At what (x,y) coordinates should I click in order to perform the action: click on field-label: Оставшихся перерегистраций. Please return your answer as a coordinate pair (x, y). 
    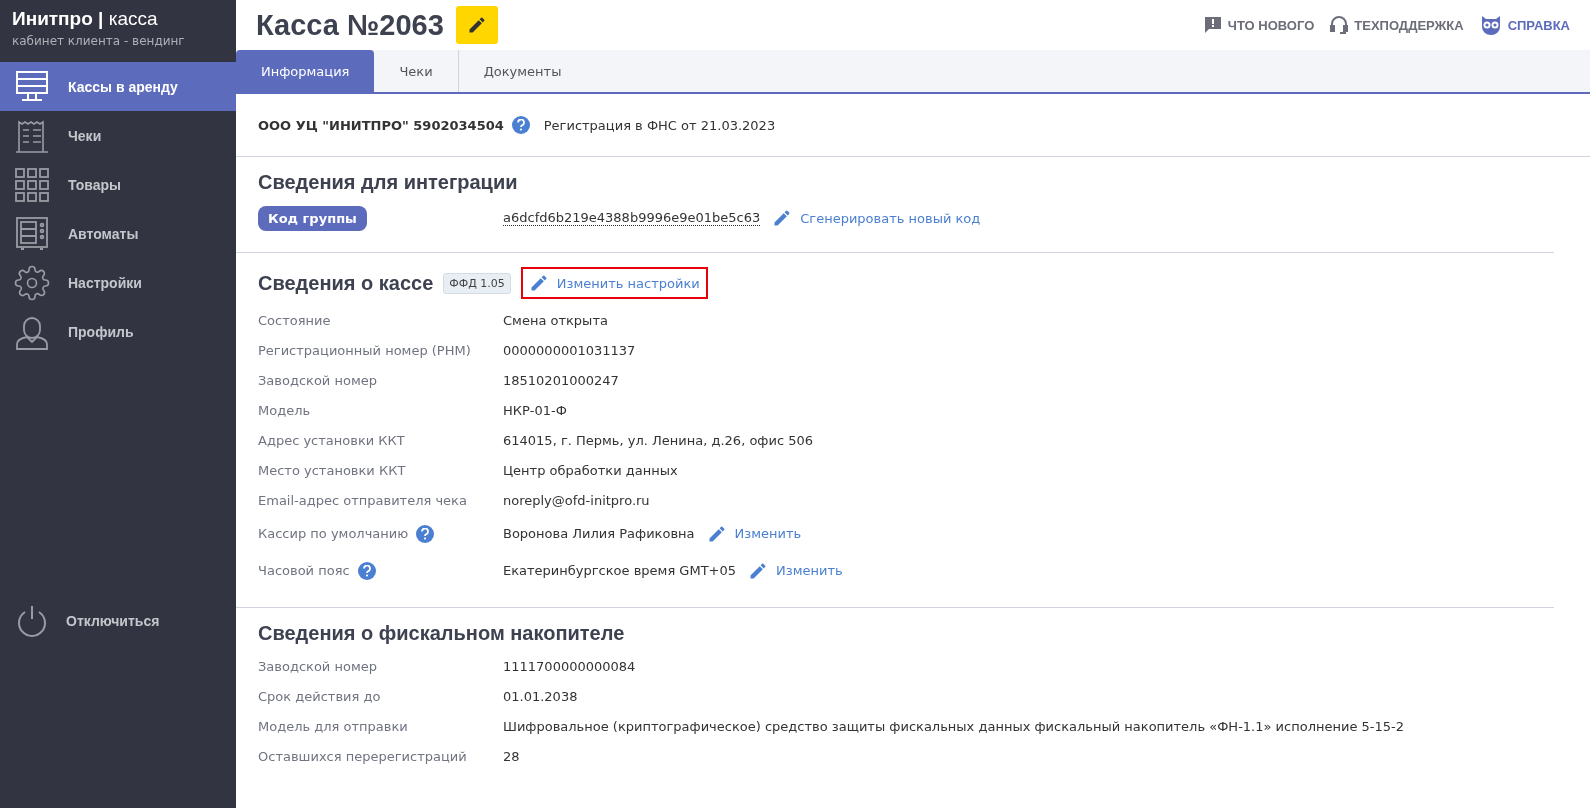
    Looking at the image, I should click on (362, 756).